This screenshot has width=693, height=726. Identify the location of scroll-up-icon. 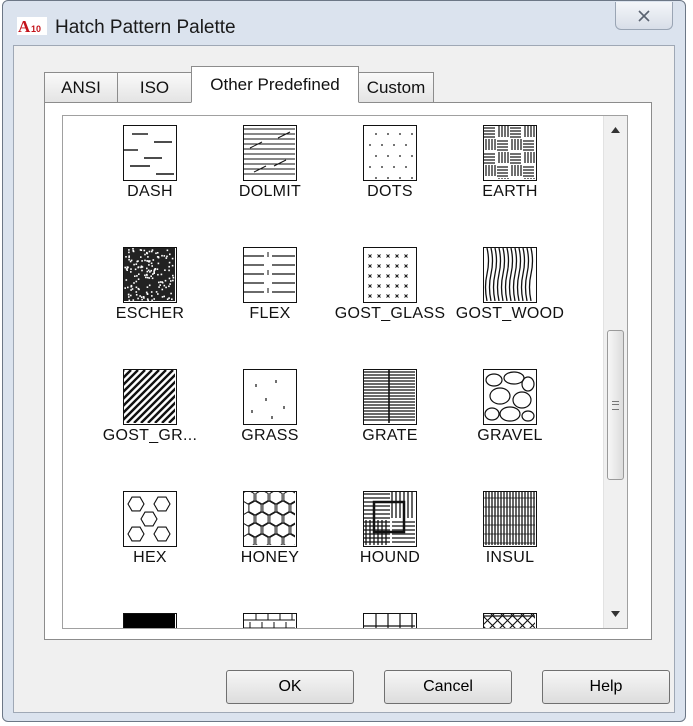
(615, 130).